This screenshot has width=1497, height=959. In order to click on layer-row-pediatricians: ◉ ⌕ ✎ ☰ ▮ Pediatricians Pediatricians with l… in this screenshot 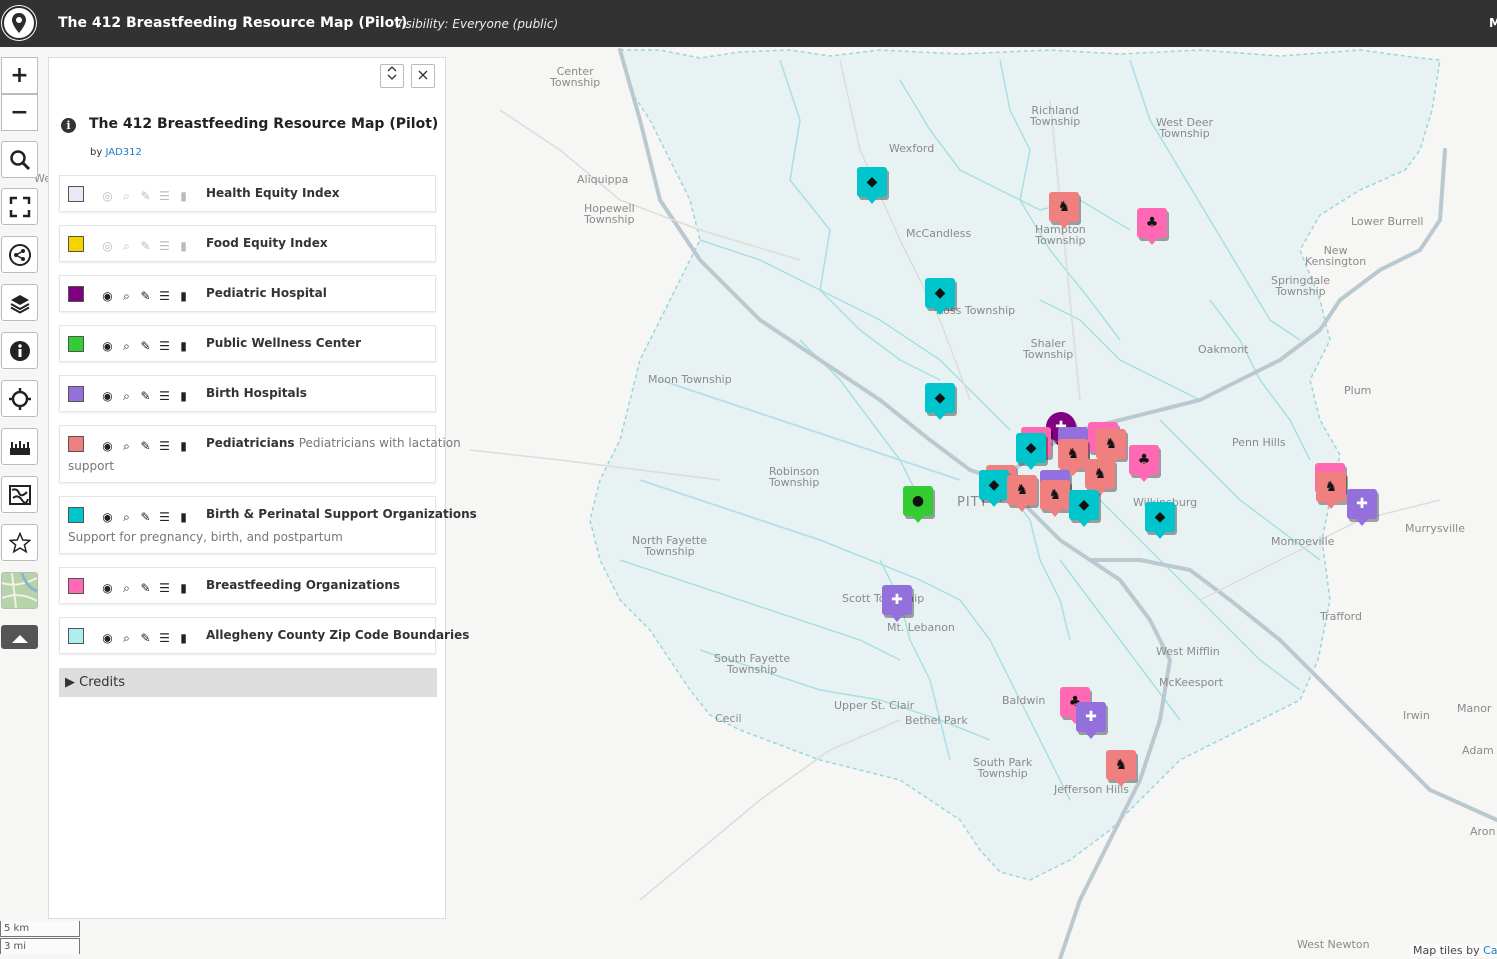, I will do `click(260, 454)`.